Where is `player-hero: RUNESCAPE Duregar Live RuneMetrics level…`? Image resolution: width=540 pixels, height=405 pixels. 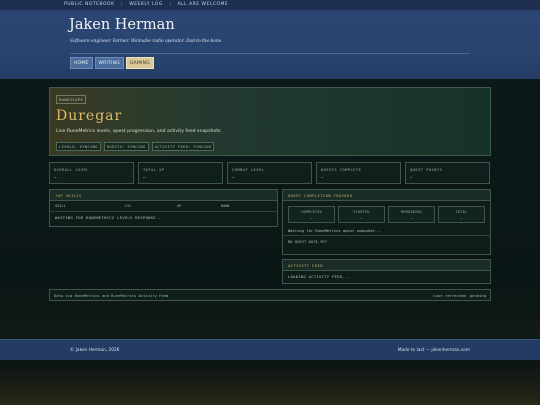
player-hero: RUNESCAPE Duregar Live RuneMetrics level… is located at coordinates (270, 121).